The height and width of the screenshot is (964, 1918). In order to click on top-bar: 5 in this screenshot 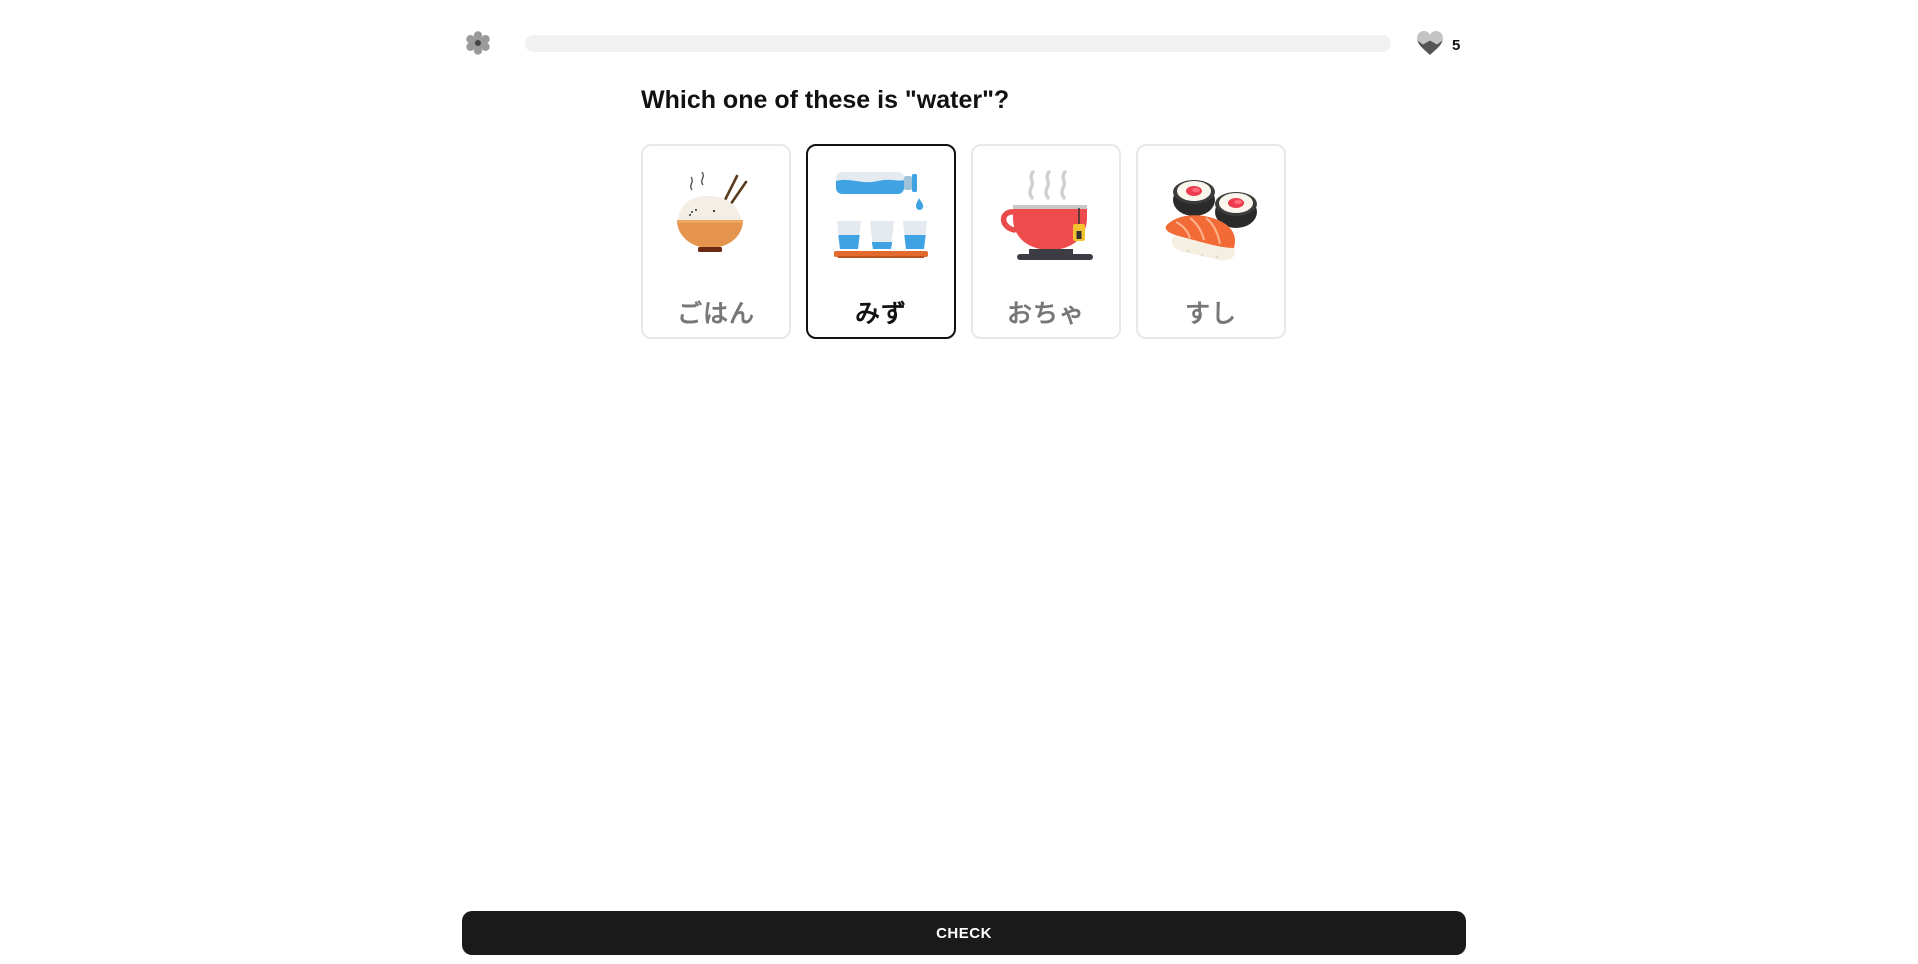, I will do `click(964, 43)`.